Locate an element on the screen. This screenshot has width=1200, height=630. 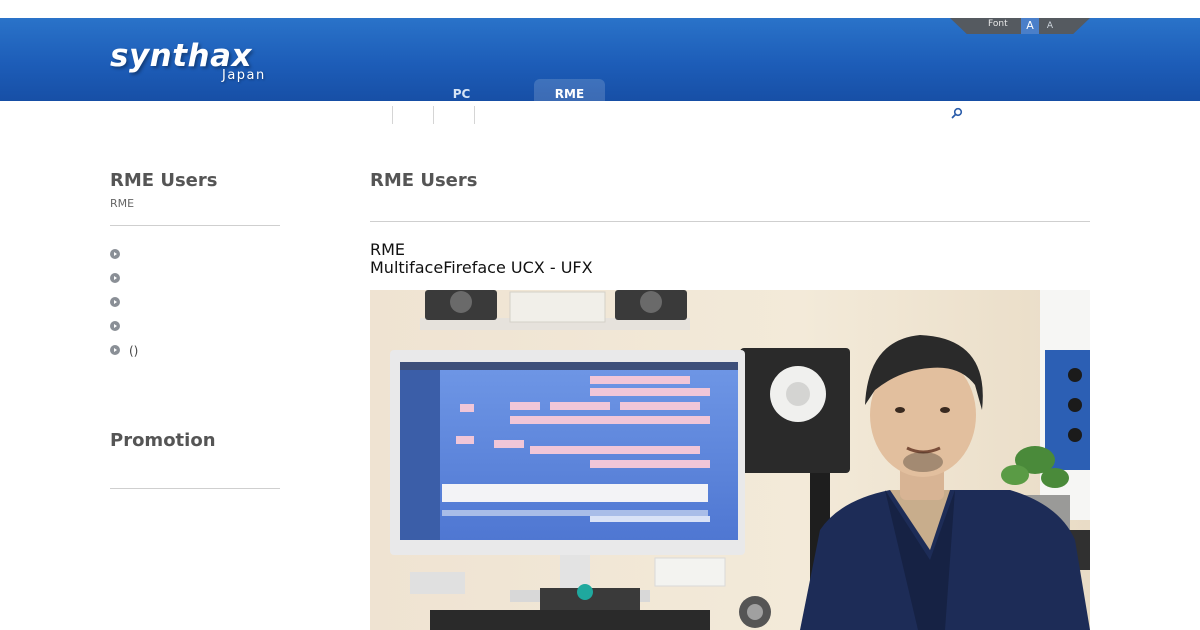
sub-navigation-bar is located at coordinates (600, 115).